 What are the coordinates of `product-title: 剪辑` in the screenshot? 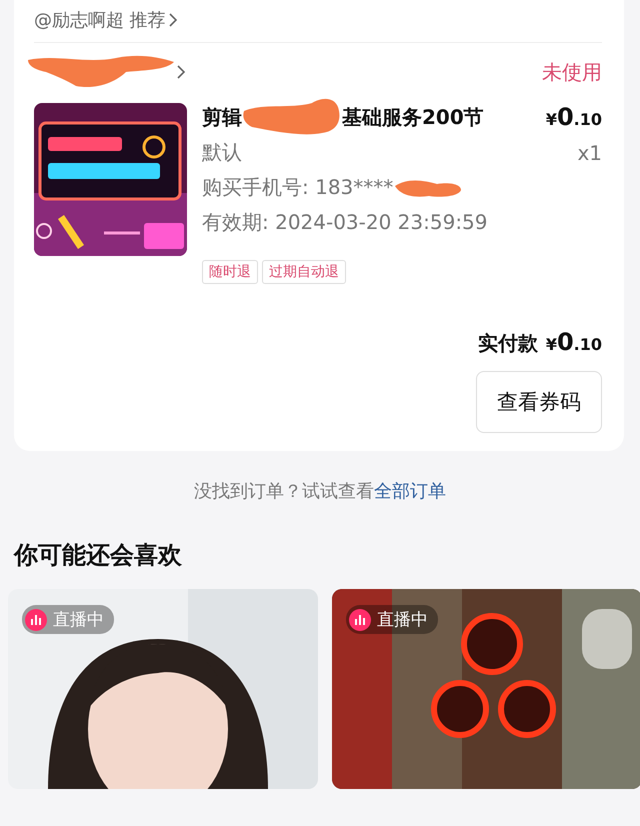 It's located at (222, 117).